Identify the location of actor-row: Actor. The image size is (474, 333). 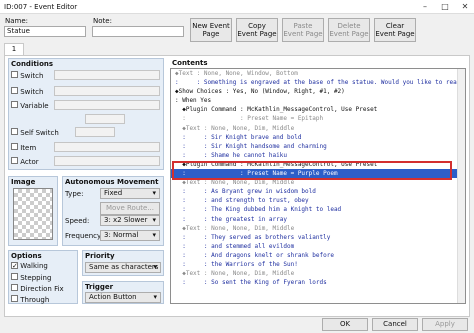
(25, 161).